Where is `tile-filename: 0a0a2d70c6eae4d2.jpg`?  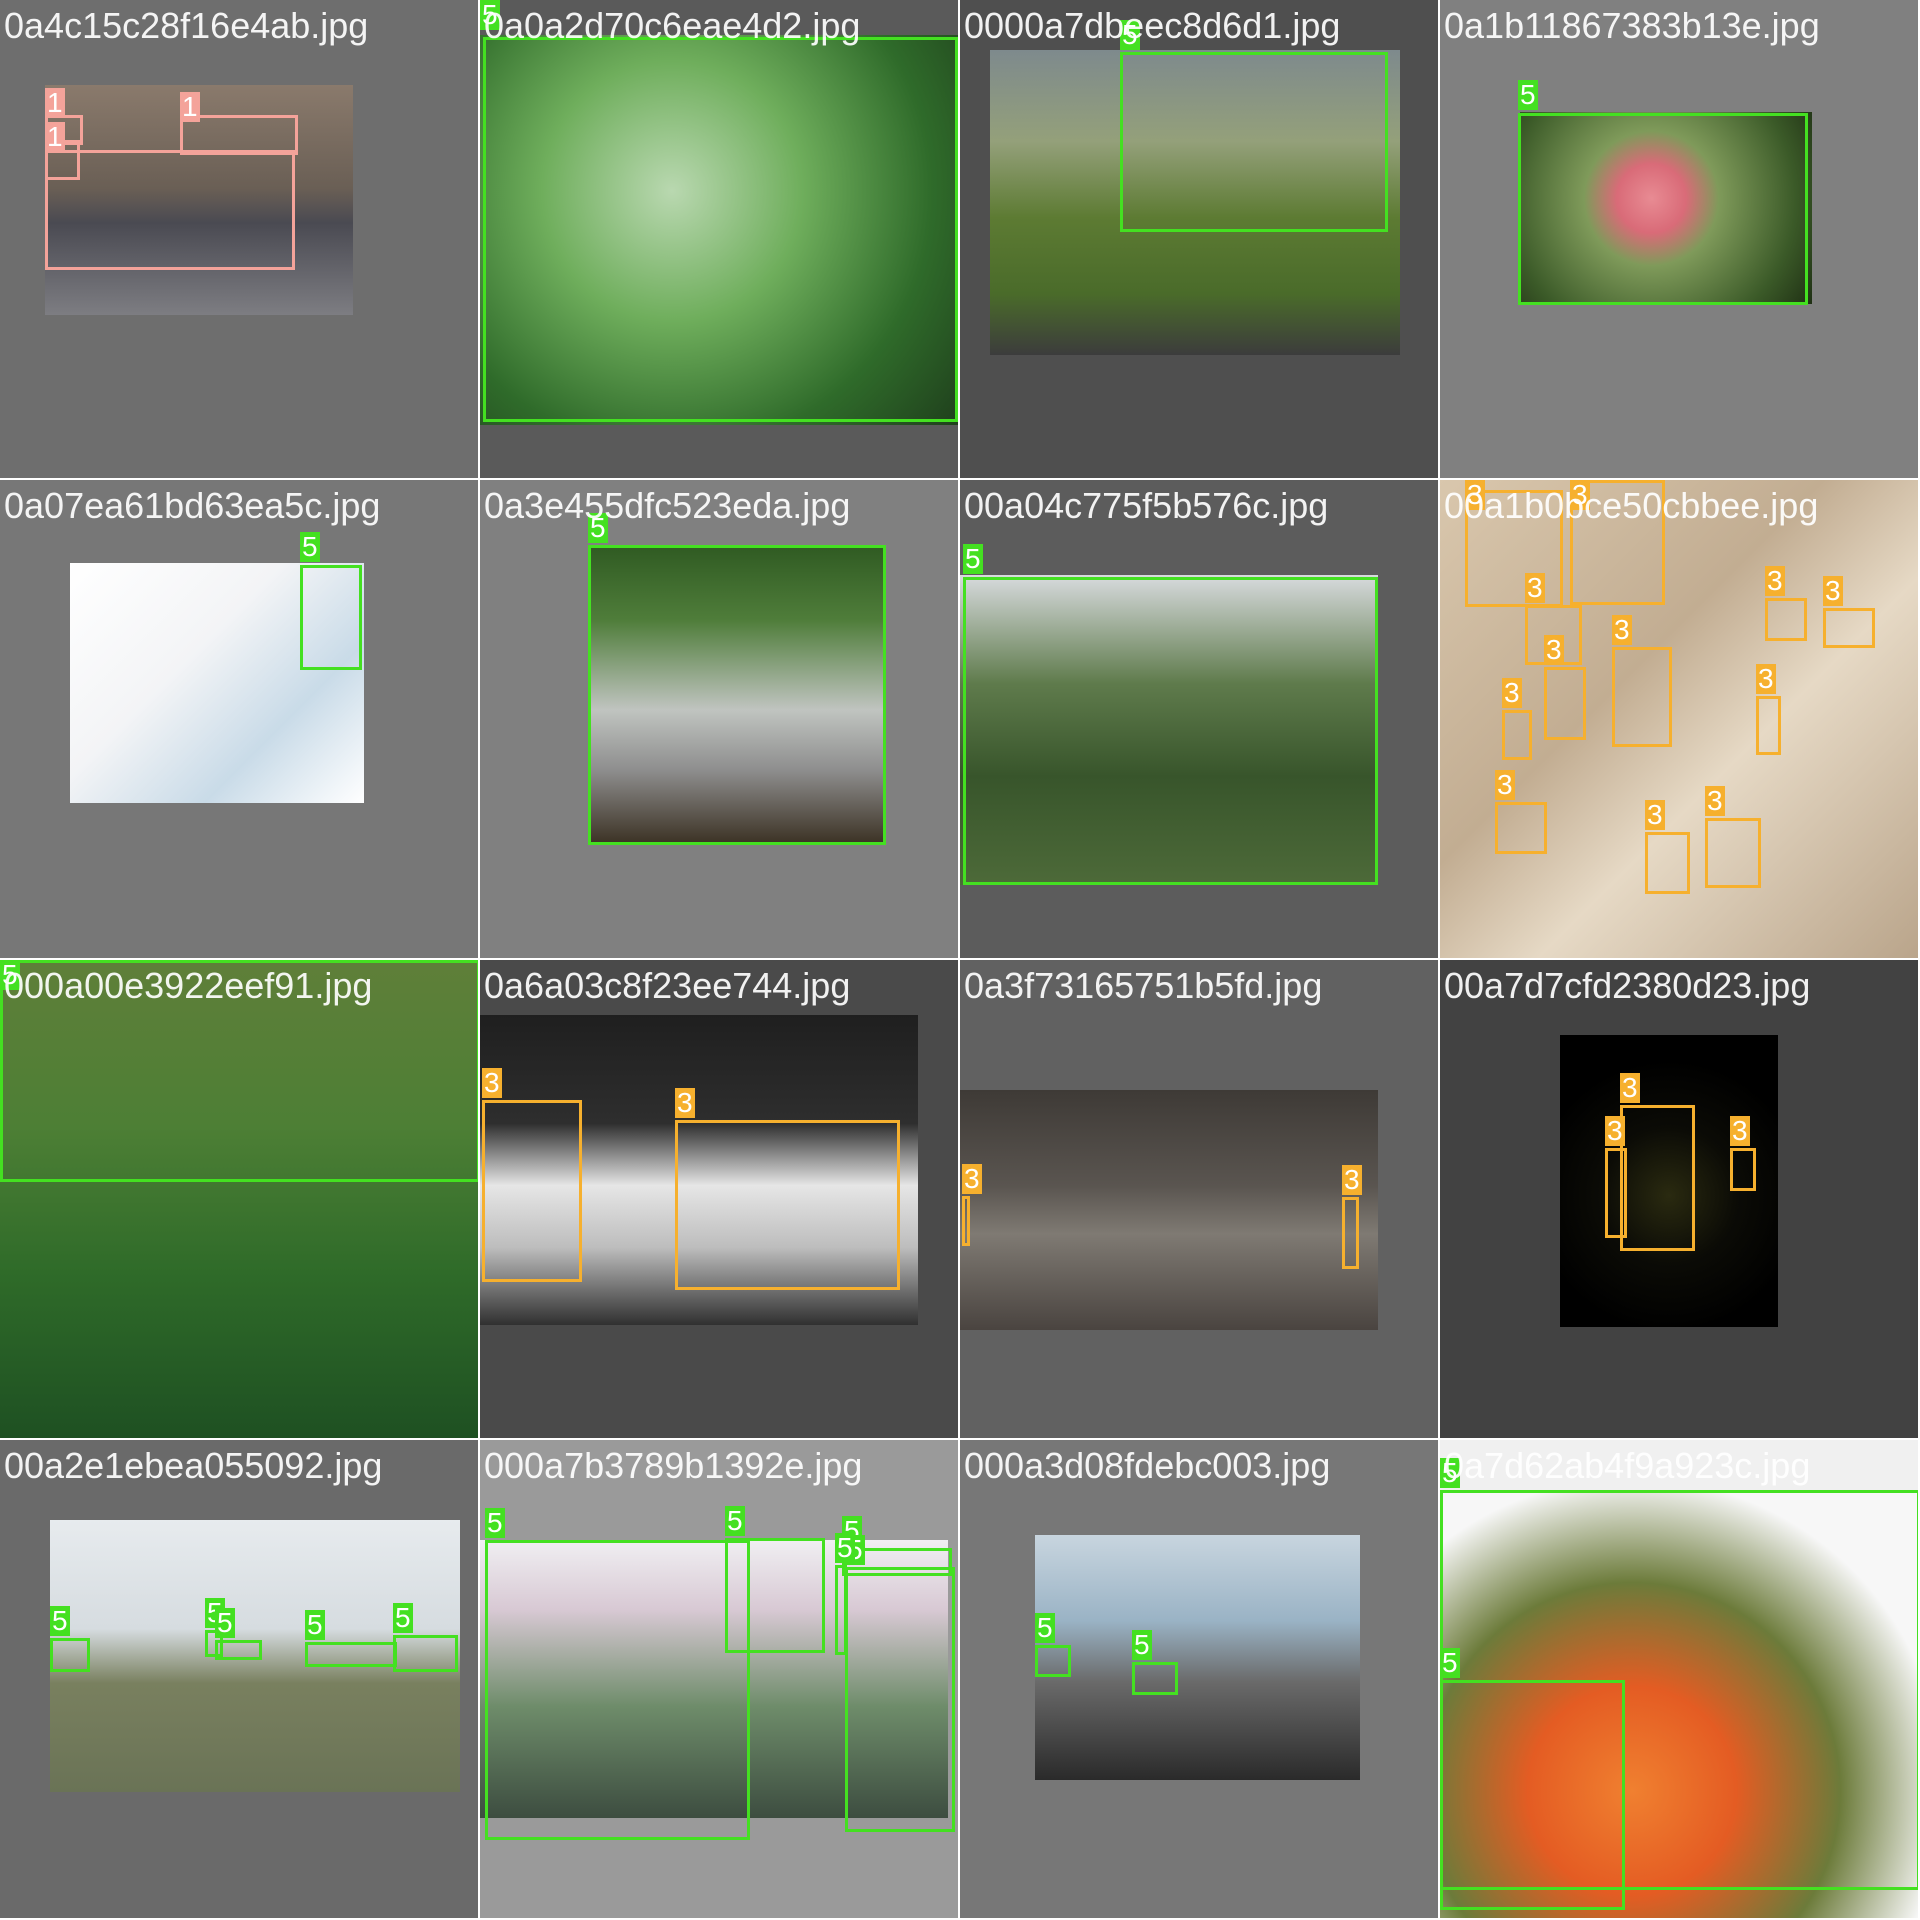 tile-filename: 0a0a2d70c6eae4d2.jpg is located at coordinates (672, 25).